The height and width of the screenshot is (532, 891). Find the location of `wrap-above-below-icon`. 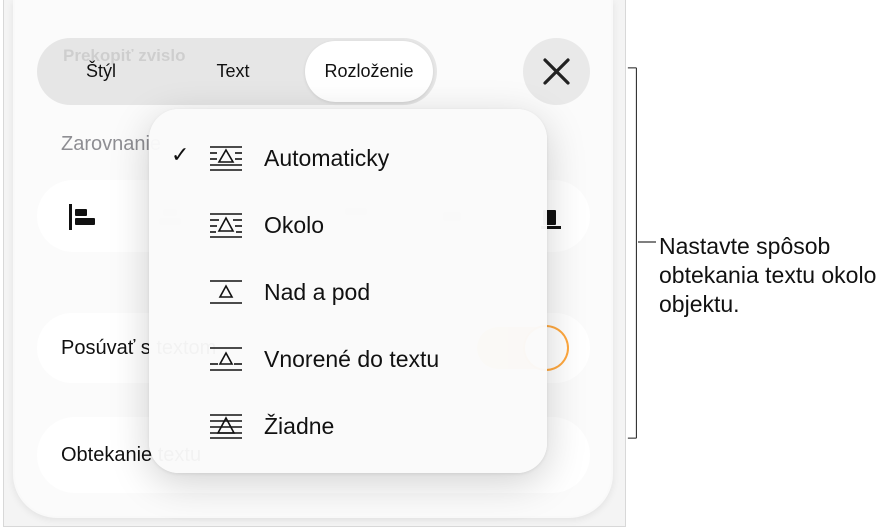

wrap-above-below-icon is located at coordinates (226, 292).